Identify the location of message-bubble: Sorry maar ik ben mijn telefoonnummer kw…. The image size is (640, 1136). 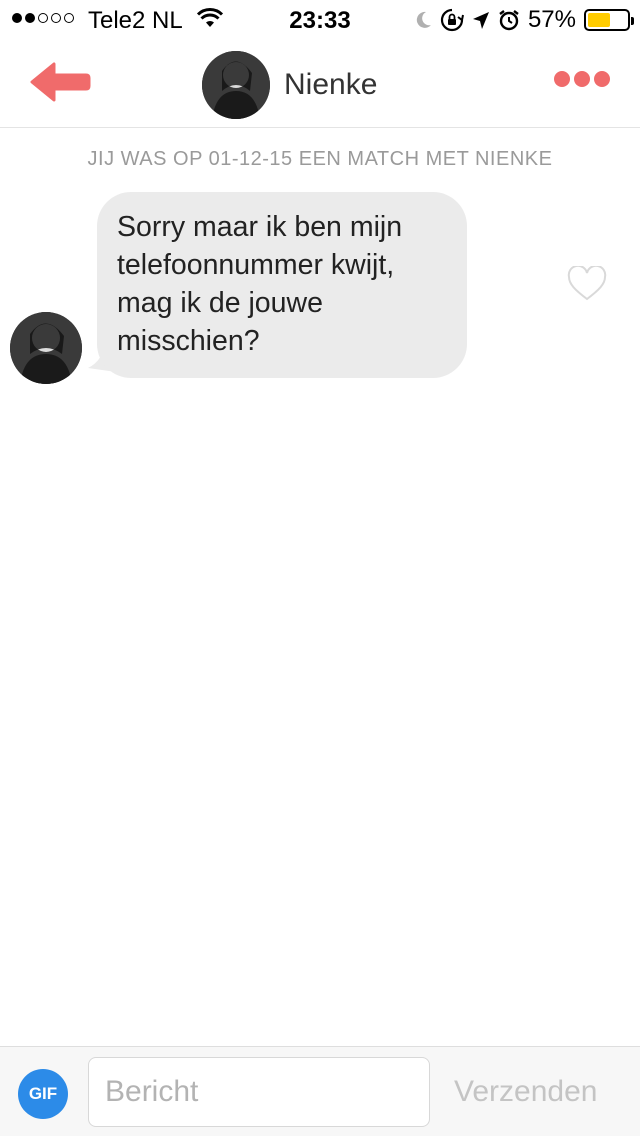
(282, 285).